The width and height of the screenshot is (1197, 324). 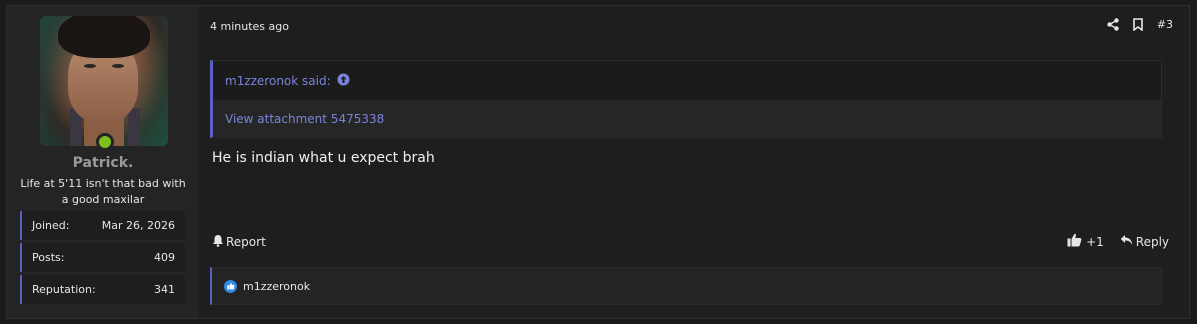 What do you see at coordinates (1118, 241) in the screenshot?
I see `post-footer-right: +1 Reply` at bounding box center [1118, 241].